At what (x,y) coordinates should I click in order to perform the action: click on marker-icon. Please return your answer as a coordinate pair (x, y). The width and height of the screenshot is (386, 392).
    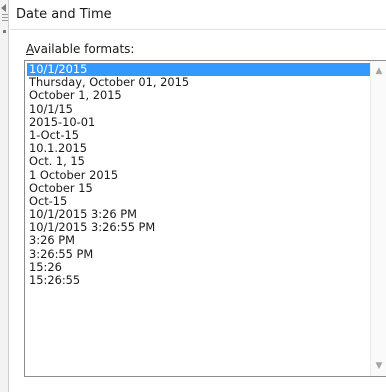
    Looking at the image, I should click on (4, 31).